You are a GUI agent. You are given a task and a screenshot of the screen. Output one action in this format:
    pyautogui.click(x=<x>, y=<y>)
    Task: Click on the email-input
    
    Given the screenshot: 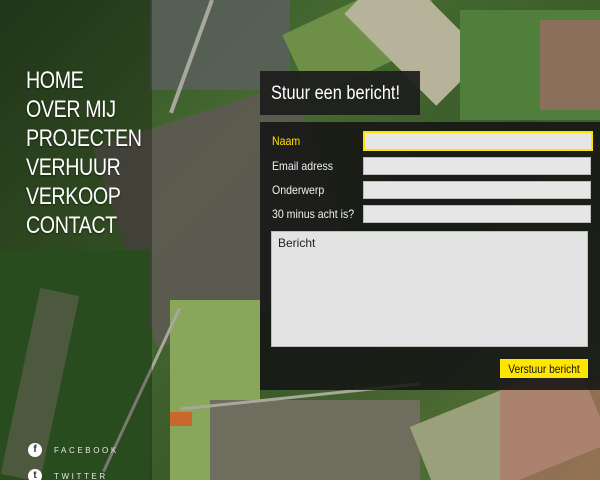 What is the action you would take?
    pyautogui.click(x=477, y=166)
    